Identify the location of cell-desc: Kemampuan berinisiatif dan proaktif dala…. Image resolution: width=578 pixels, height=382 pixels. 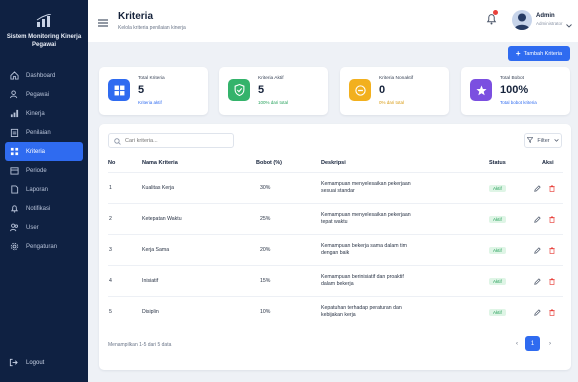
(362, 280).